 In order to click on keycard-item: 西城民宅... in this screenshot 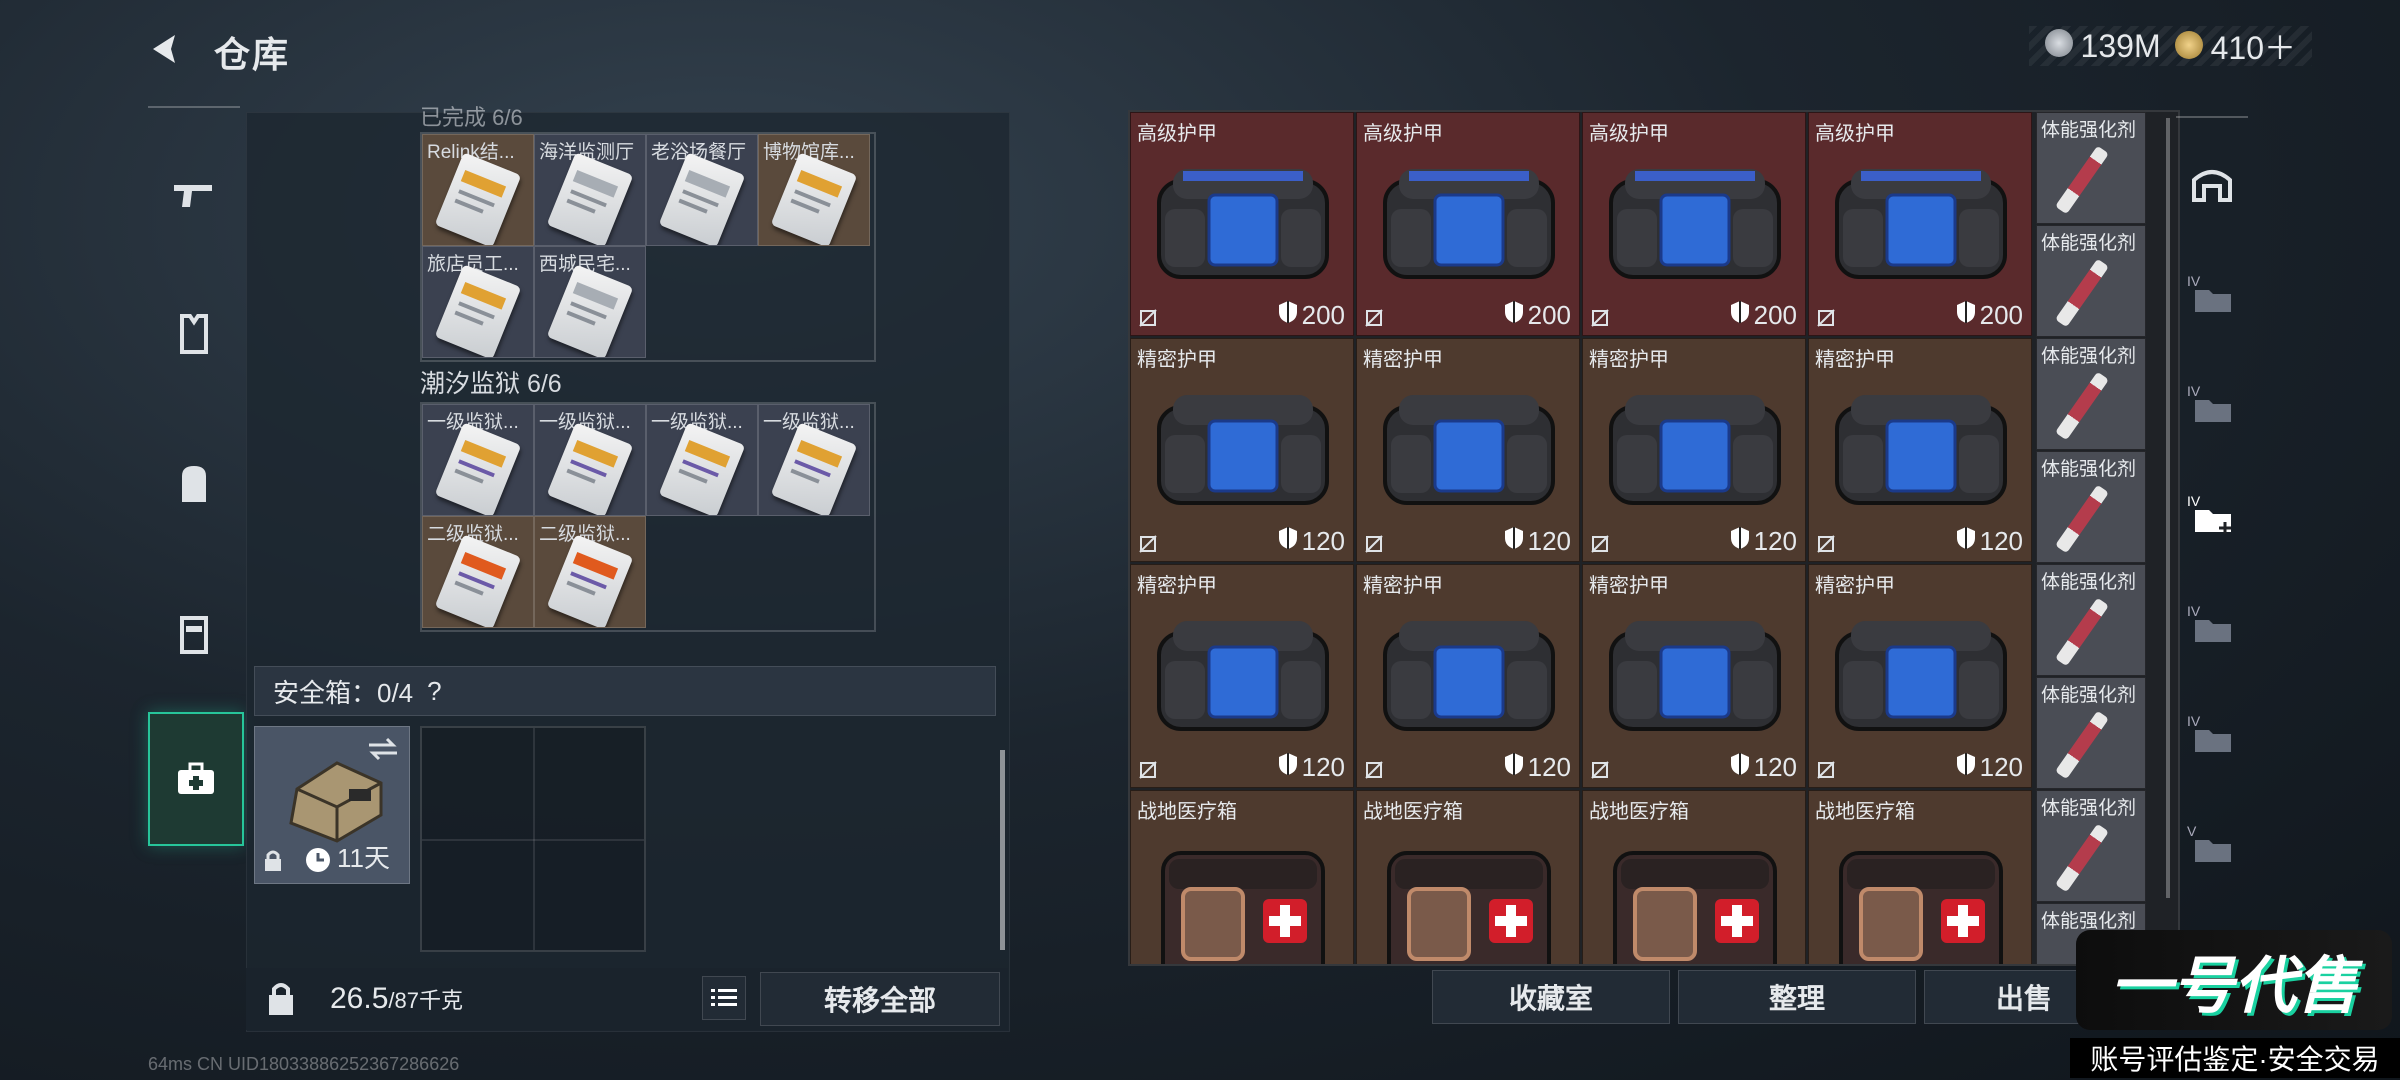, I will do `click(590, 302)`.